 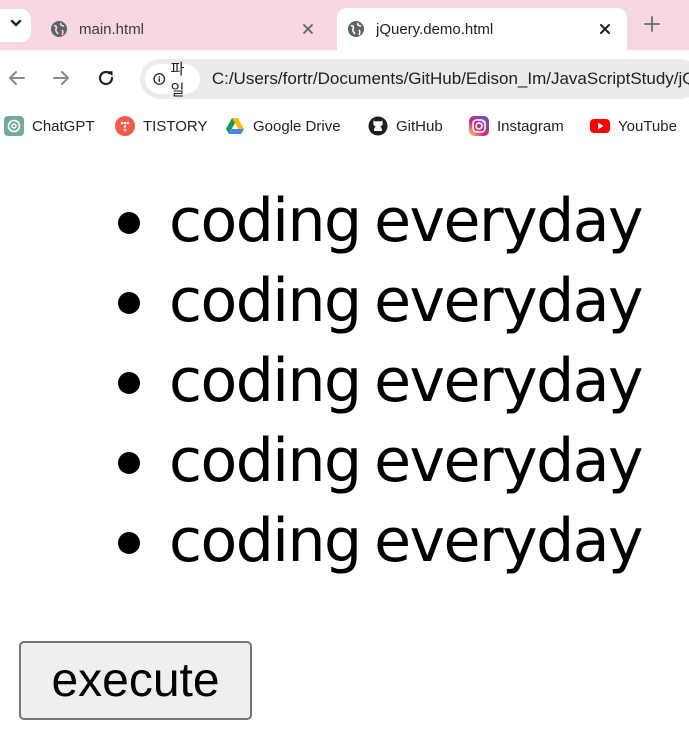 I want to click on info-icon, so click(x=159, y=79).